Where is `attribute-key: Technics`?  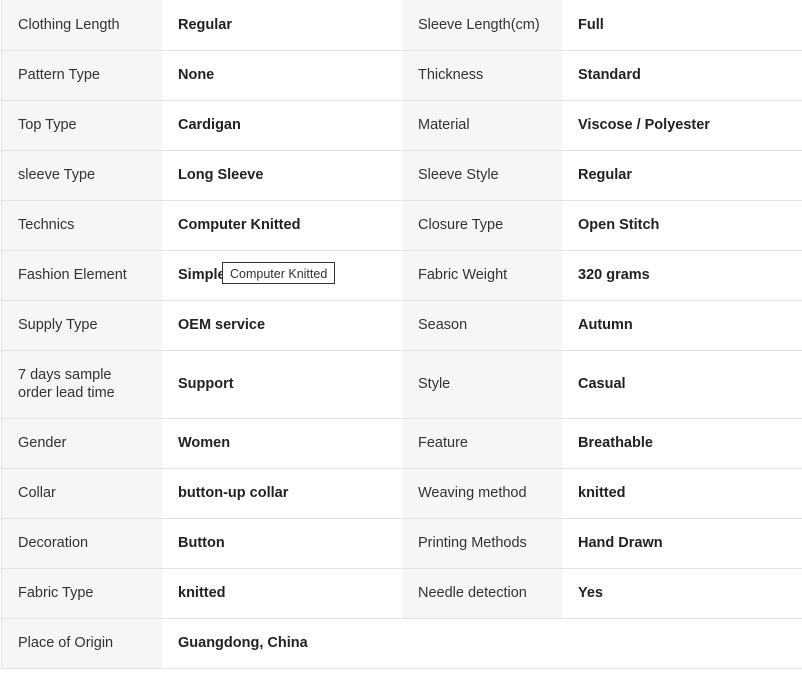 attribute-key: Technics is located at coordinates (81, 225).